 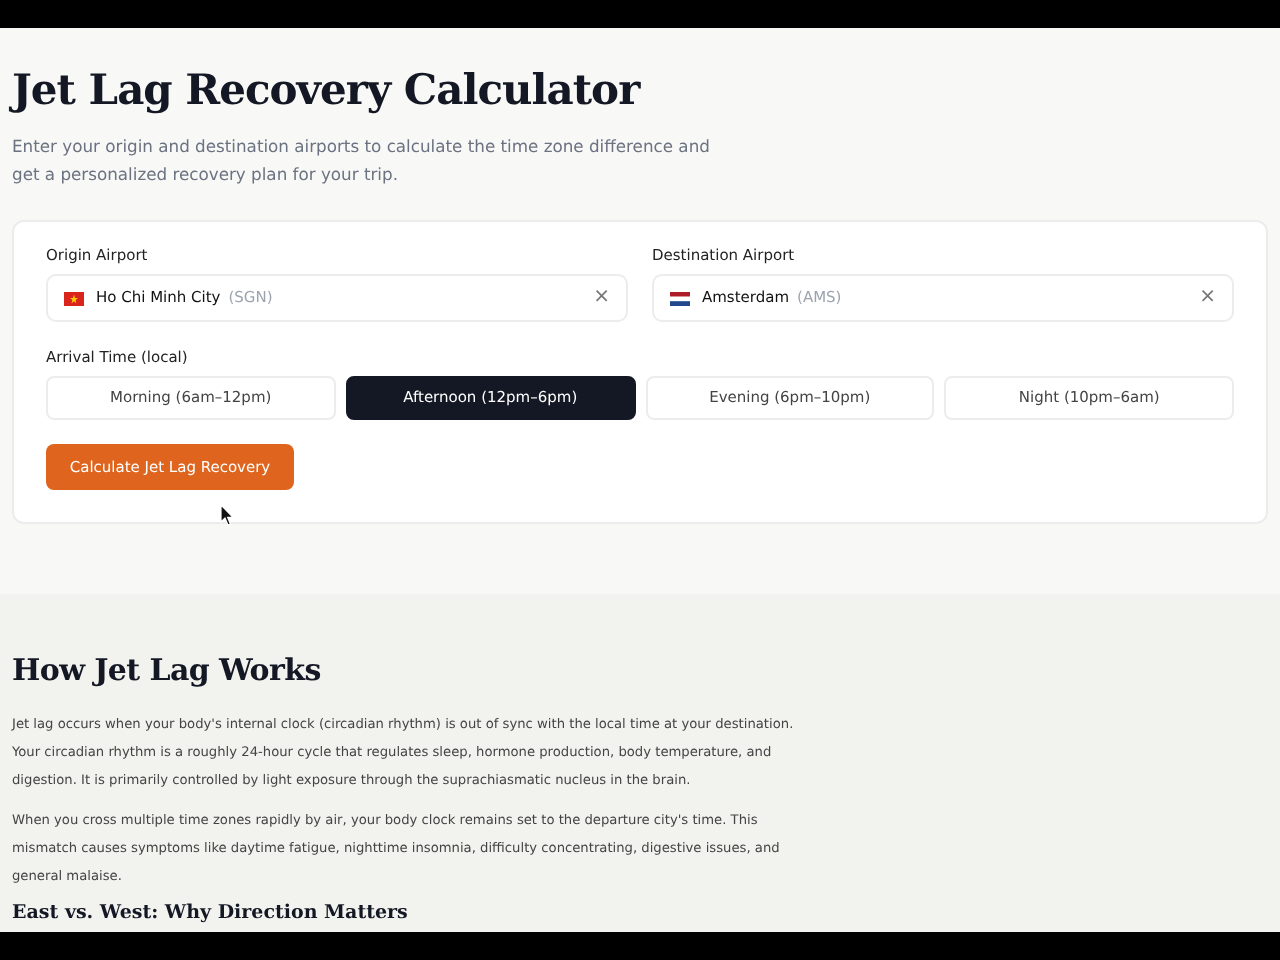 What do you see at coordinates (211, 914) in the screenshot?
I see `section-subheading: East vs. West: Why Direction Matters` at bounding box center [211, 914].